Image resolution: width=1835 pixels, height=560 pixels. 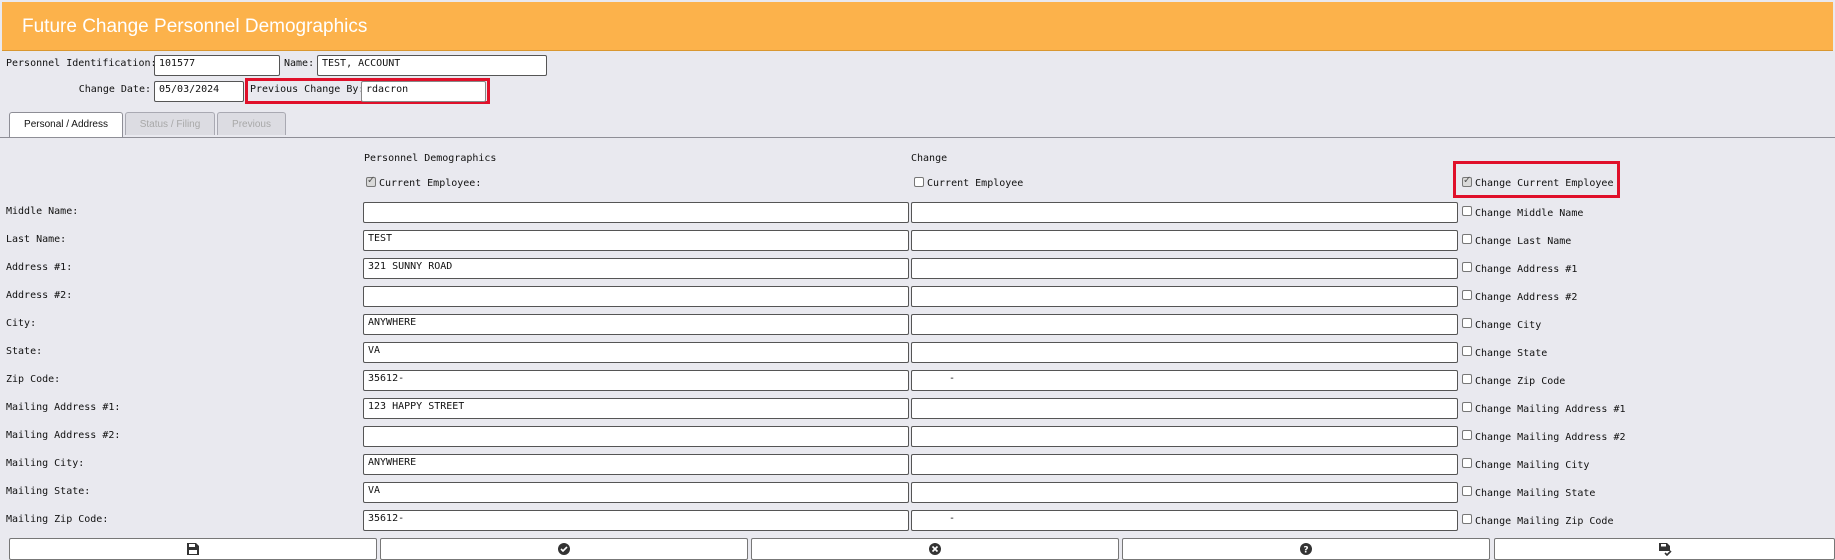 What do you see at coordinates (307, 89) in the screenshot?
I see `prev-change-label: Previous Change By:` at bounding box center [307, 89].